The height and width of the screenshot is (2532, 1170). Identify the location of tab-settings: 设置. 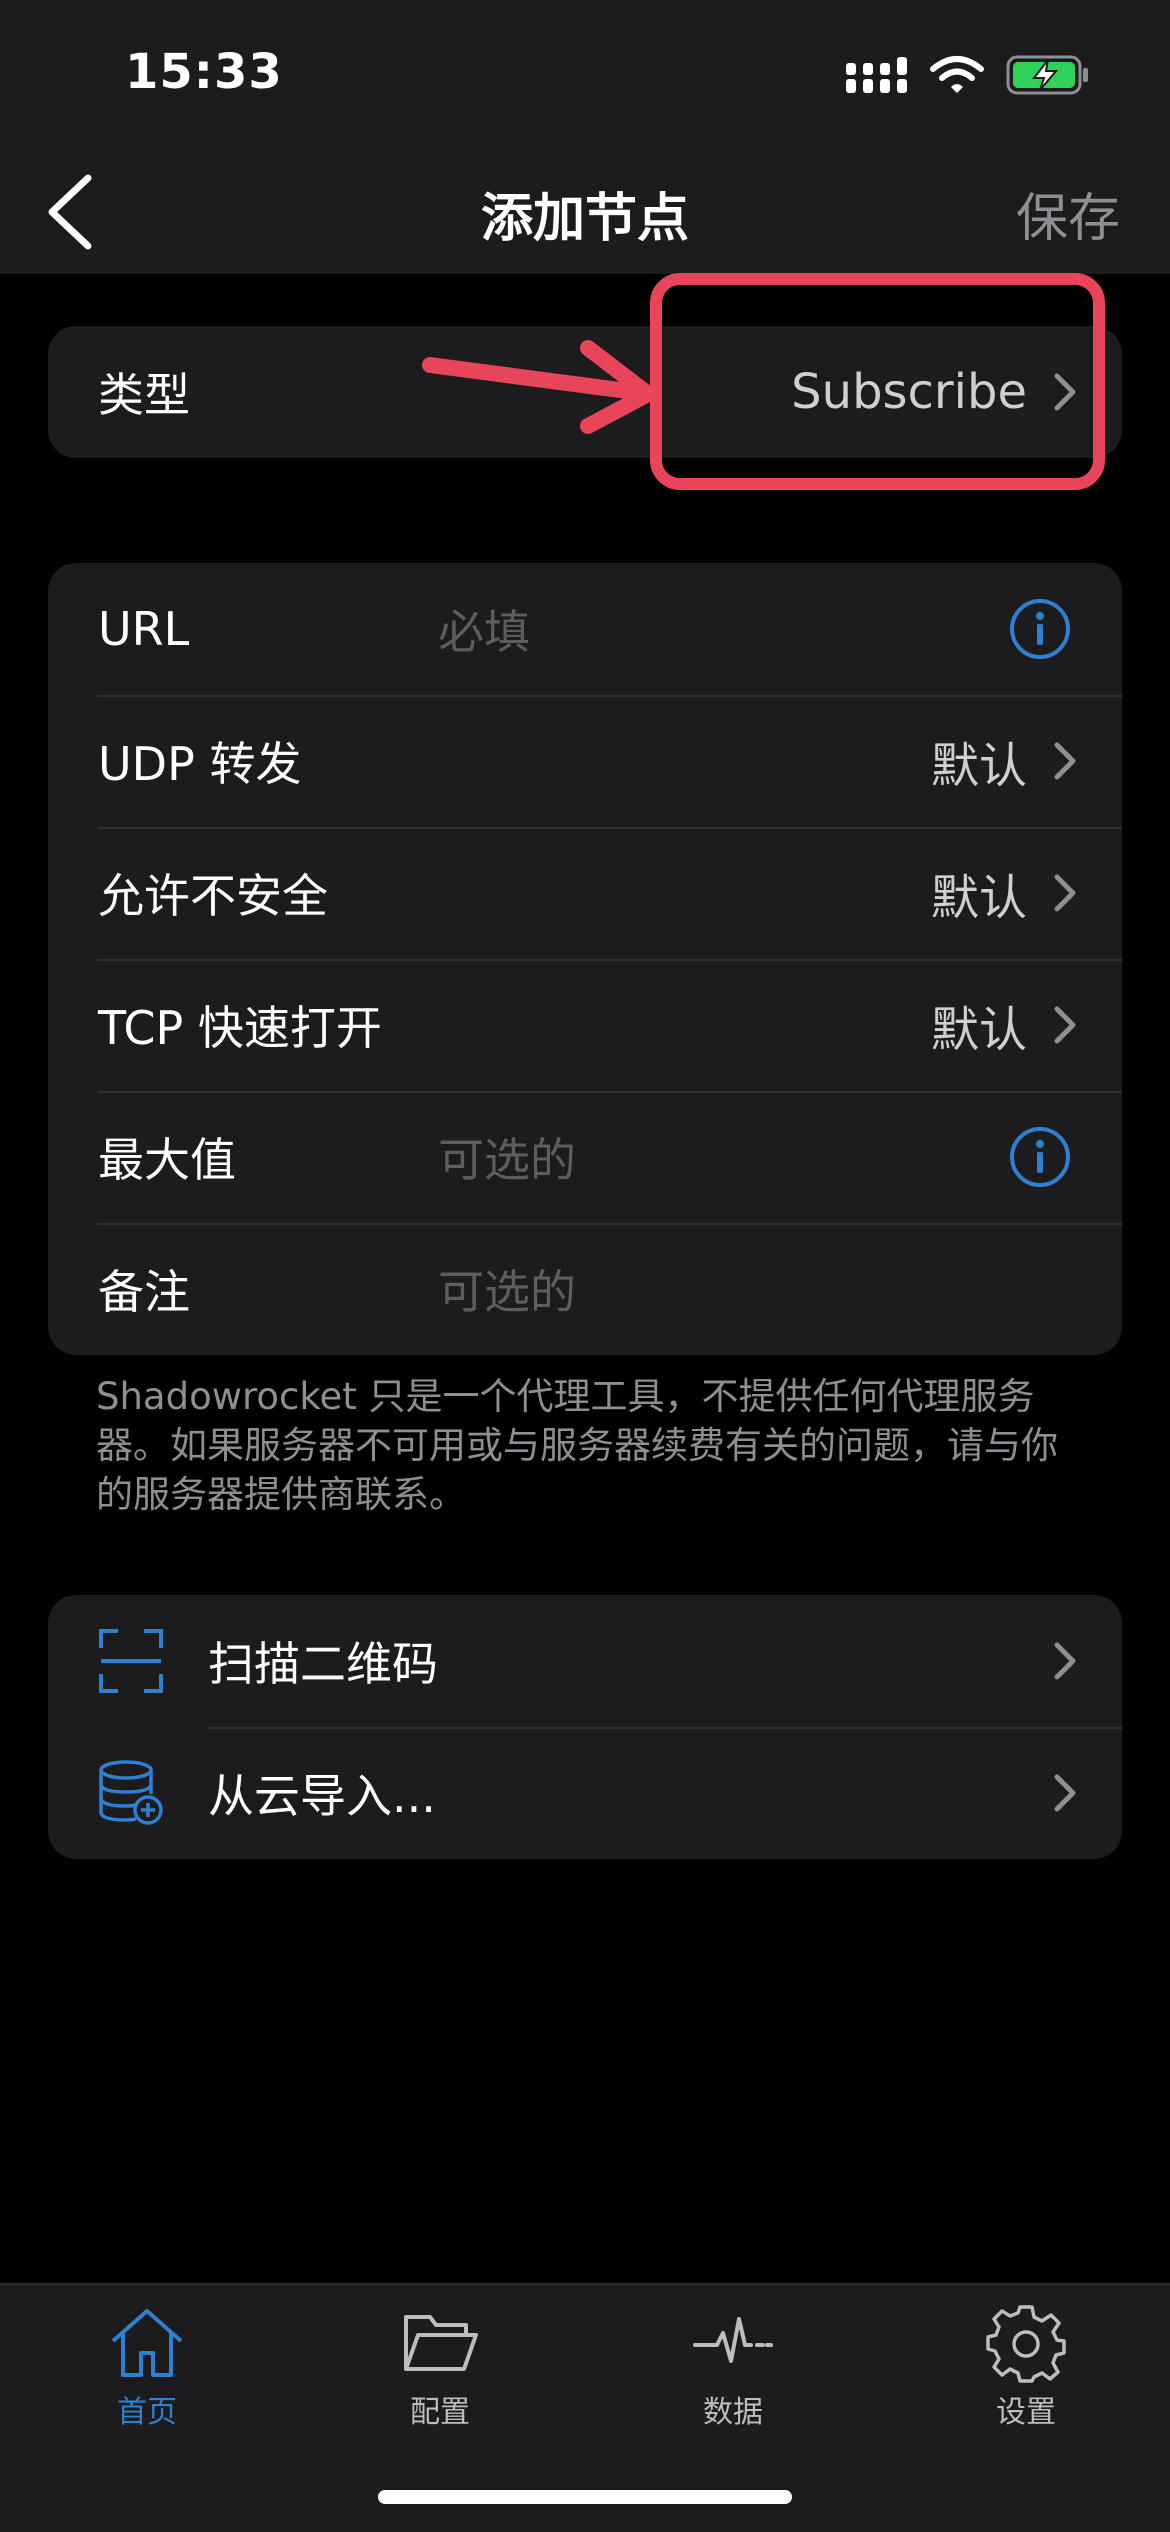
(1026, 2367).